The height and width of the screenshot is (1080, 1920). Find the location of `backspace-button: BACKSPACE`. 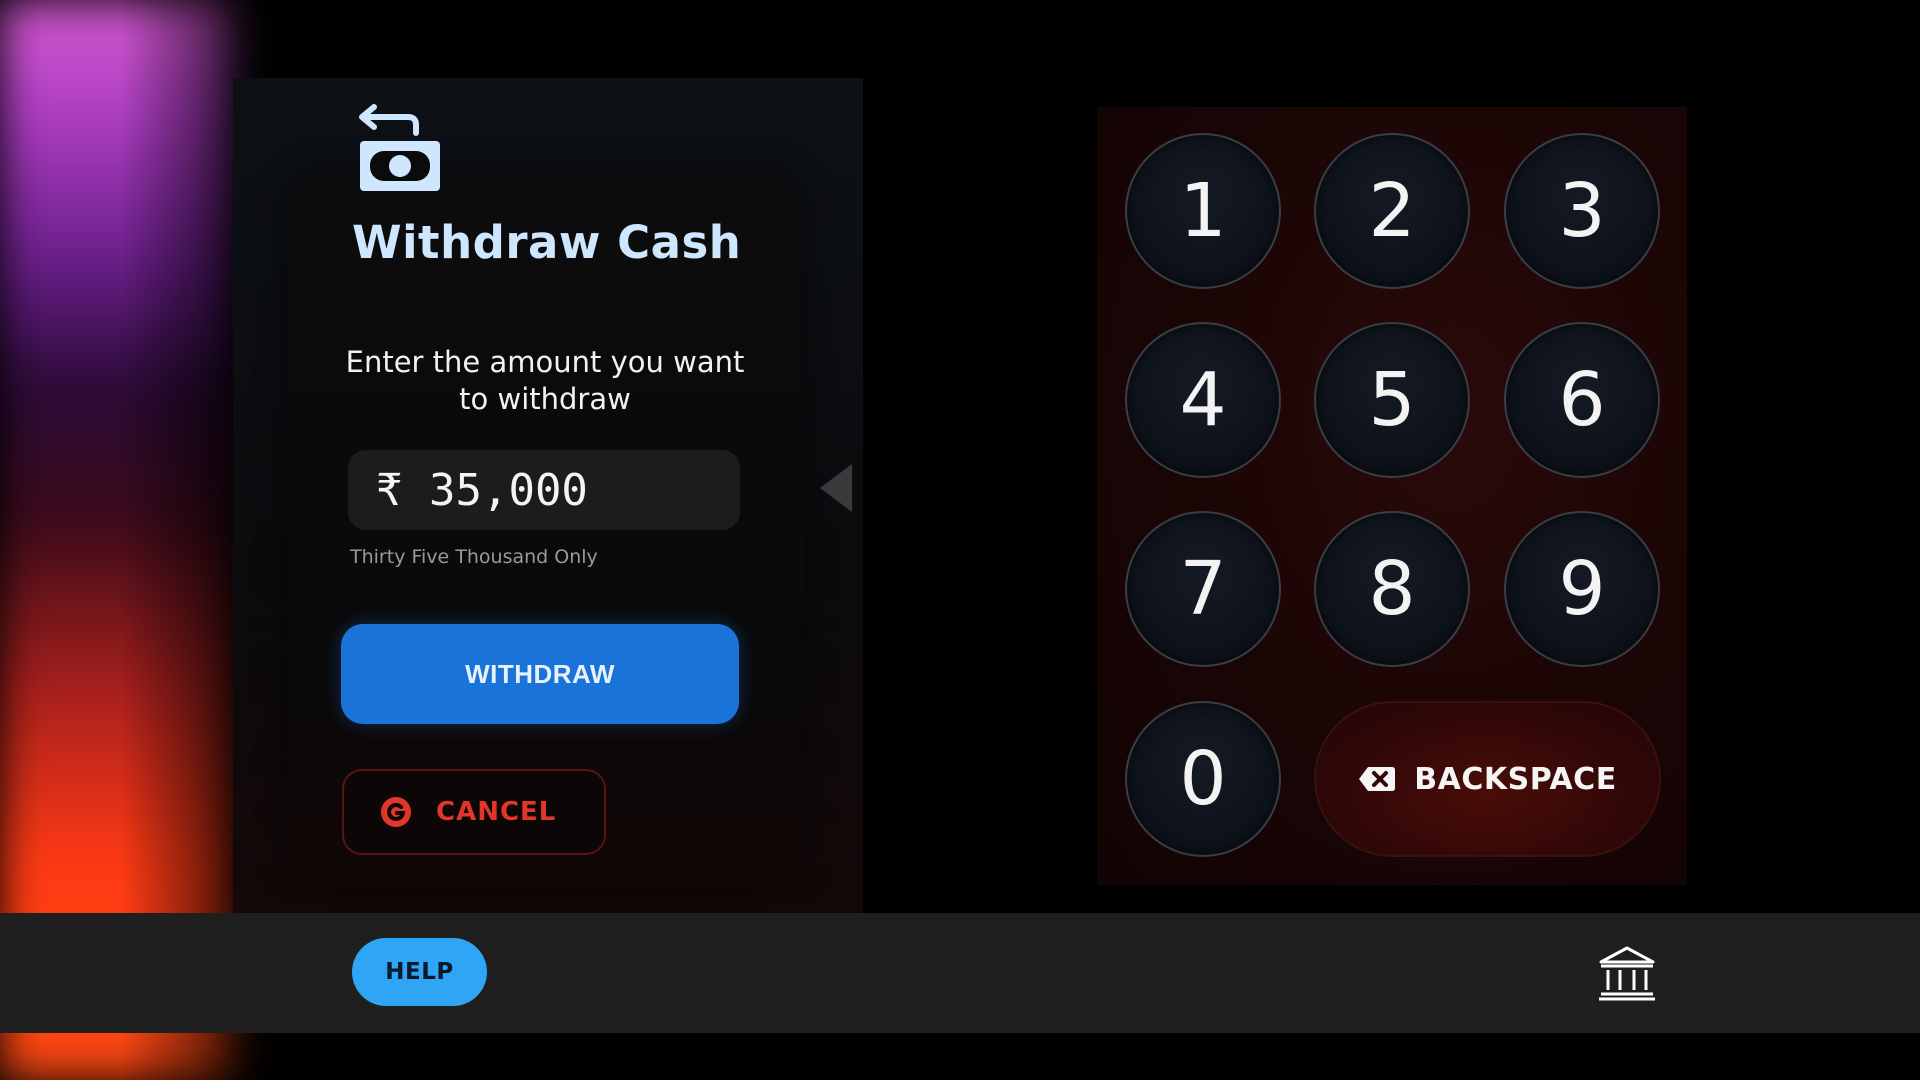

backspace-button: BACKSPACE is located at coordinates (1487, 779).